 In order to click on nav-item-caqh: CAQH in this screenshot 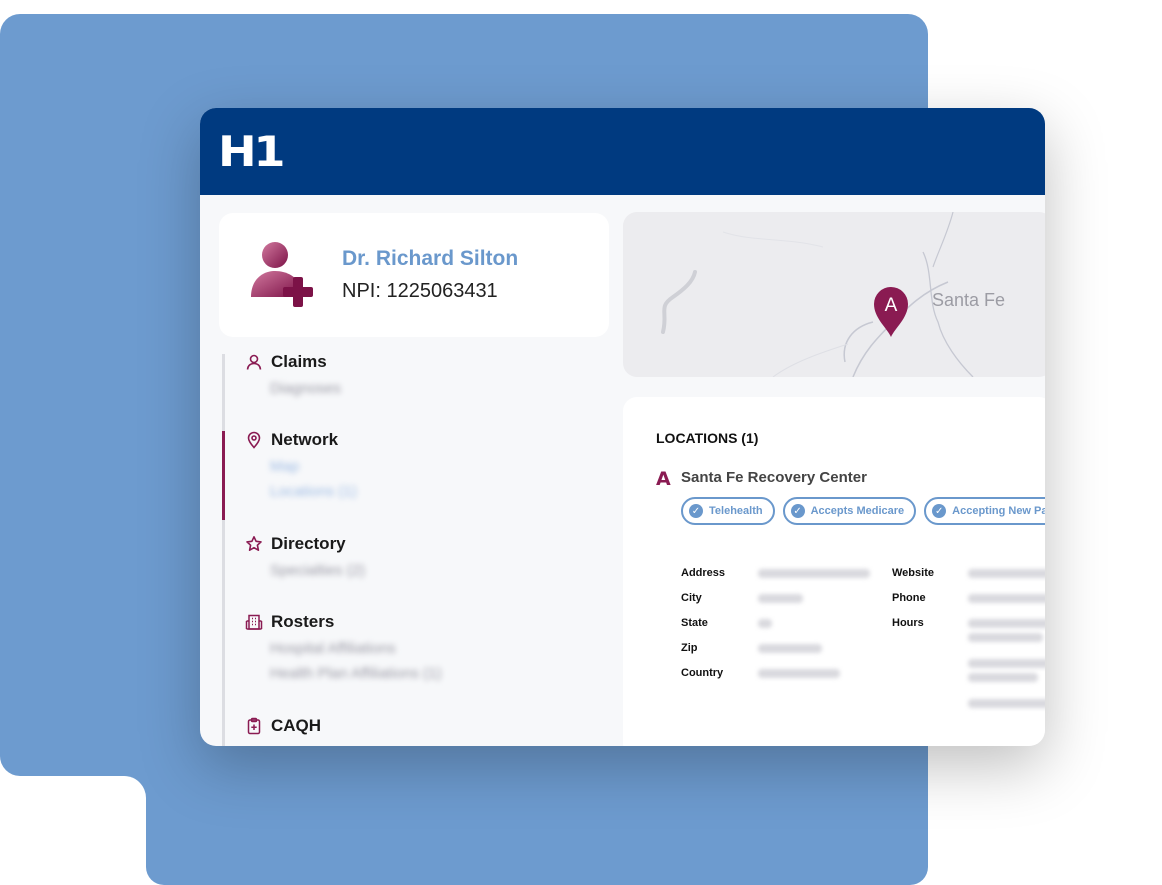, I will do `click(283, 726)`.